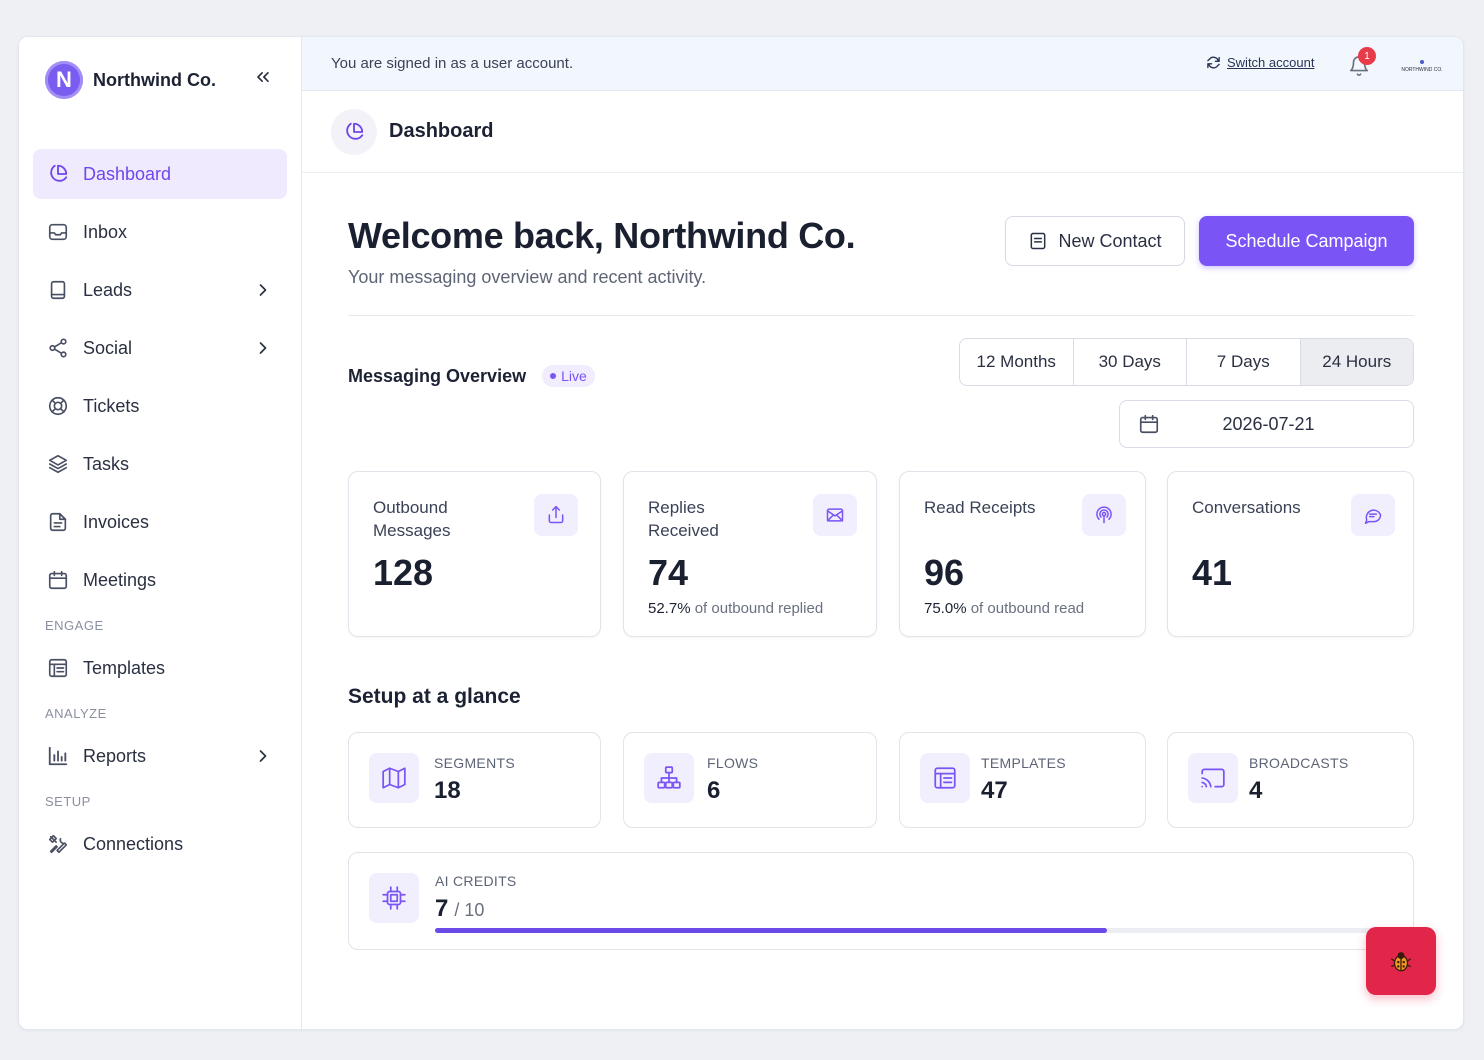  Describe the element at coordinates (714, 790) in the screenshot. I see `setup-value: 6` at that location.